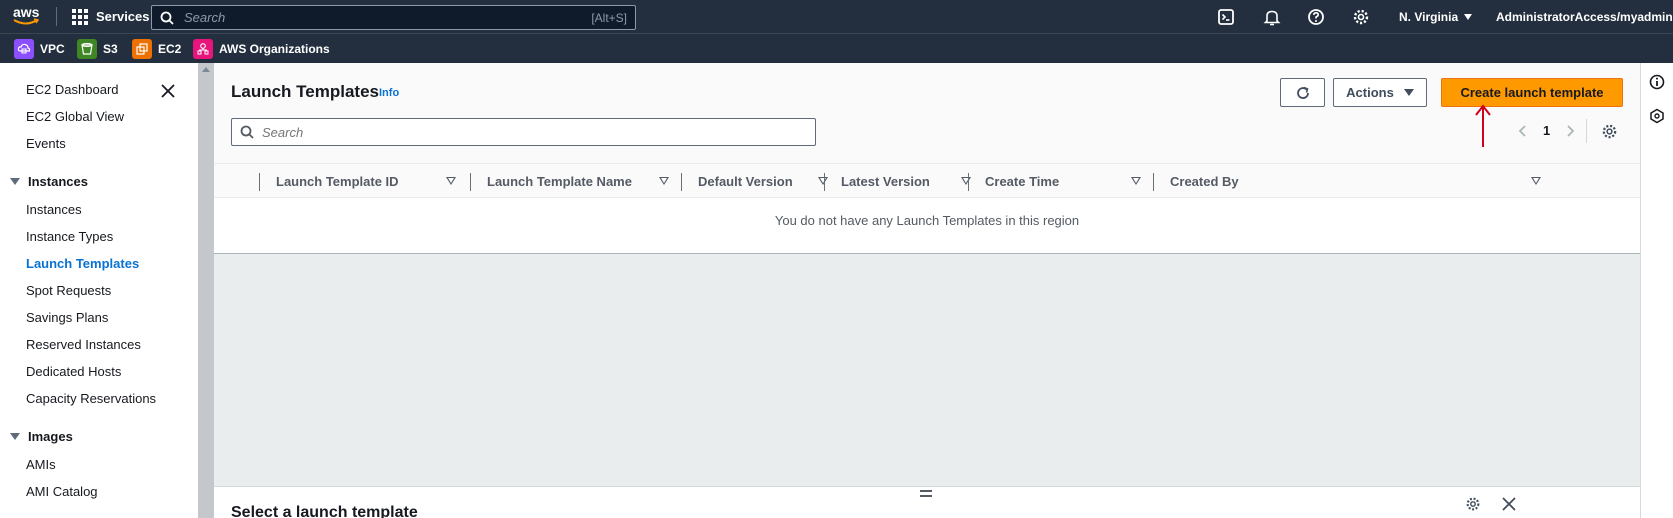 The width and height of the screenshot is (1673, 518). I want to click on table-preferences-gear-icon, so click(1609, 131).